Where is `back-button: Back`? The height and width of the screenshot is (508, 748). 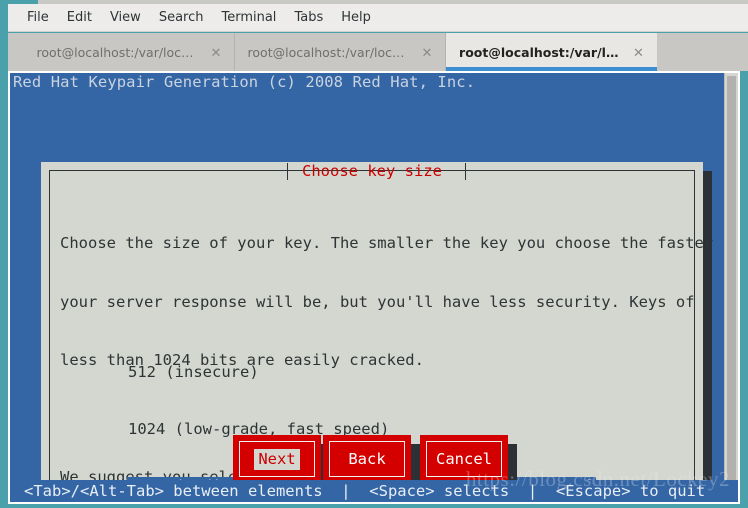 back-button: Back is located at coordinates (367, 459).